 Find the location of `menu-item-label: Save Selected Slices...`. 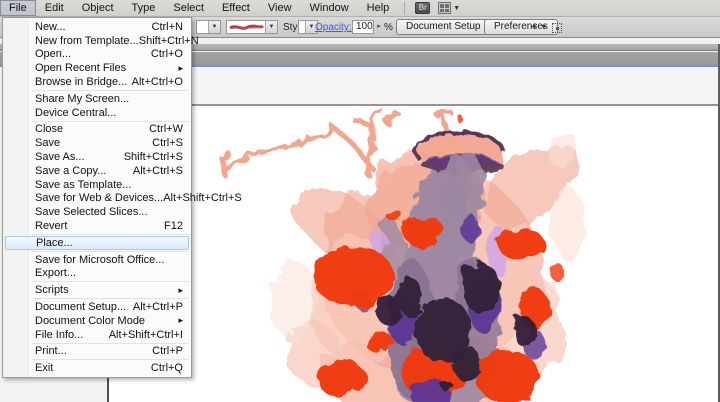

menu-item-label: Save Selected Slices... is located at coordinates (91, 212).